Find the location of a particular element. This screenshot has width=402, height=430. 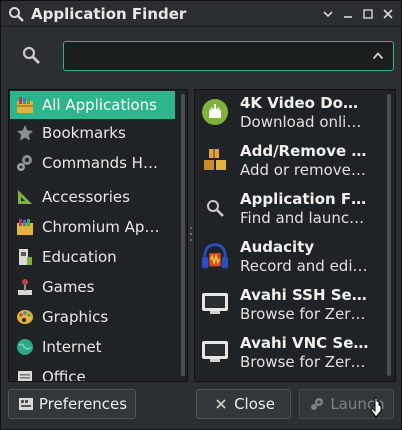

category-label: All Applications is located at coordinates (99, 105).